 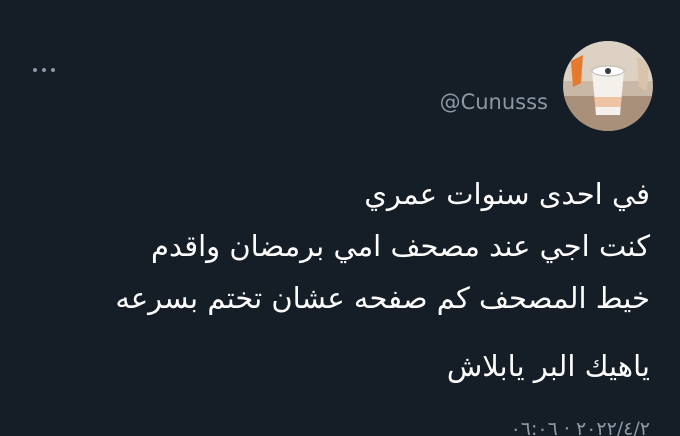 I want to click on more-options-icon, so click(x=44, y=70).